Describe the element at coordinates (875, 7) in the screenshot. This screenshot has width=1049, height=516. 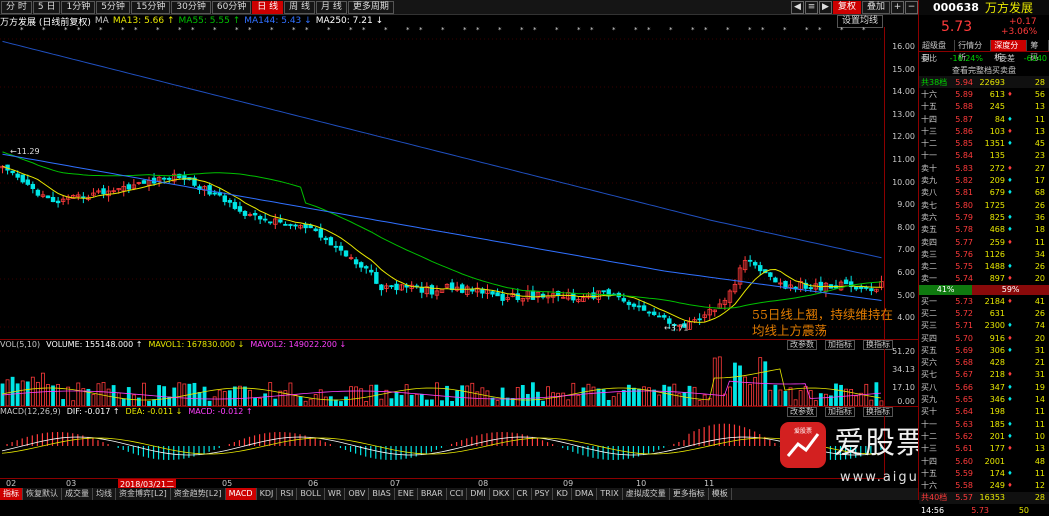
I see `overlay-dropdown: 叠加` at that location.